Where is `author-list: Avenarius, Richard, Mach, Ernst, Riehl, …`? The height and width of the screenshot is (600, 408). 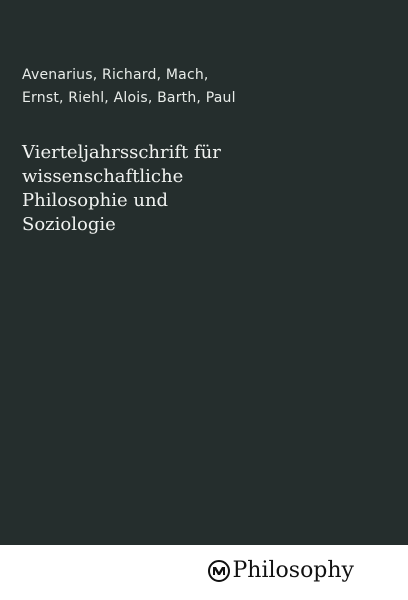
author-list: Avenarius, Richard, Mach, Ernst, Riehl, … is located at coordinates (207, 87).